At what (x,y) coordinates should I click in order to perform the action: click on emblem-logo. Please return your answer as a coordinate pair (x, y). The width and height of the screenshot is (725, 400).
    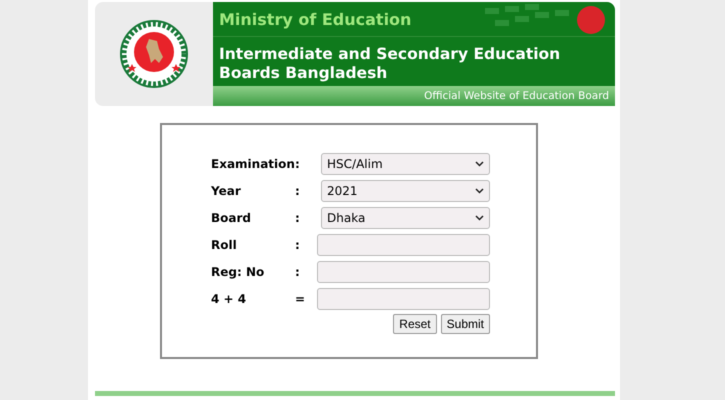
    Looking at the image, I should click on (154, 54).